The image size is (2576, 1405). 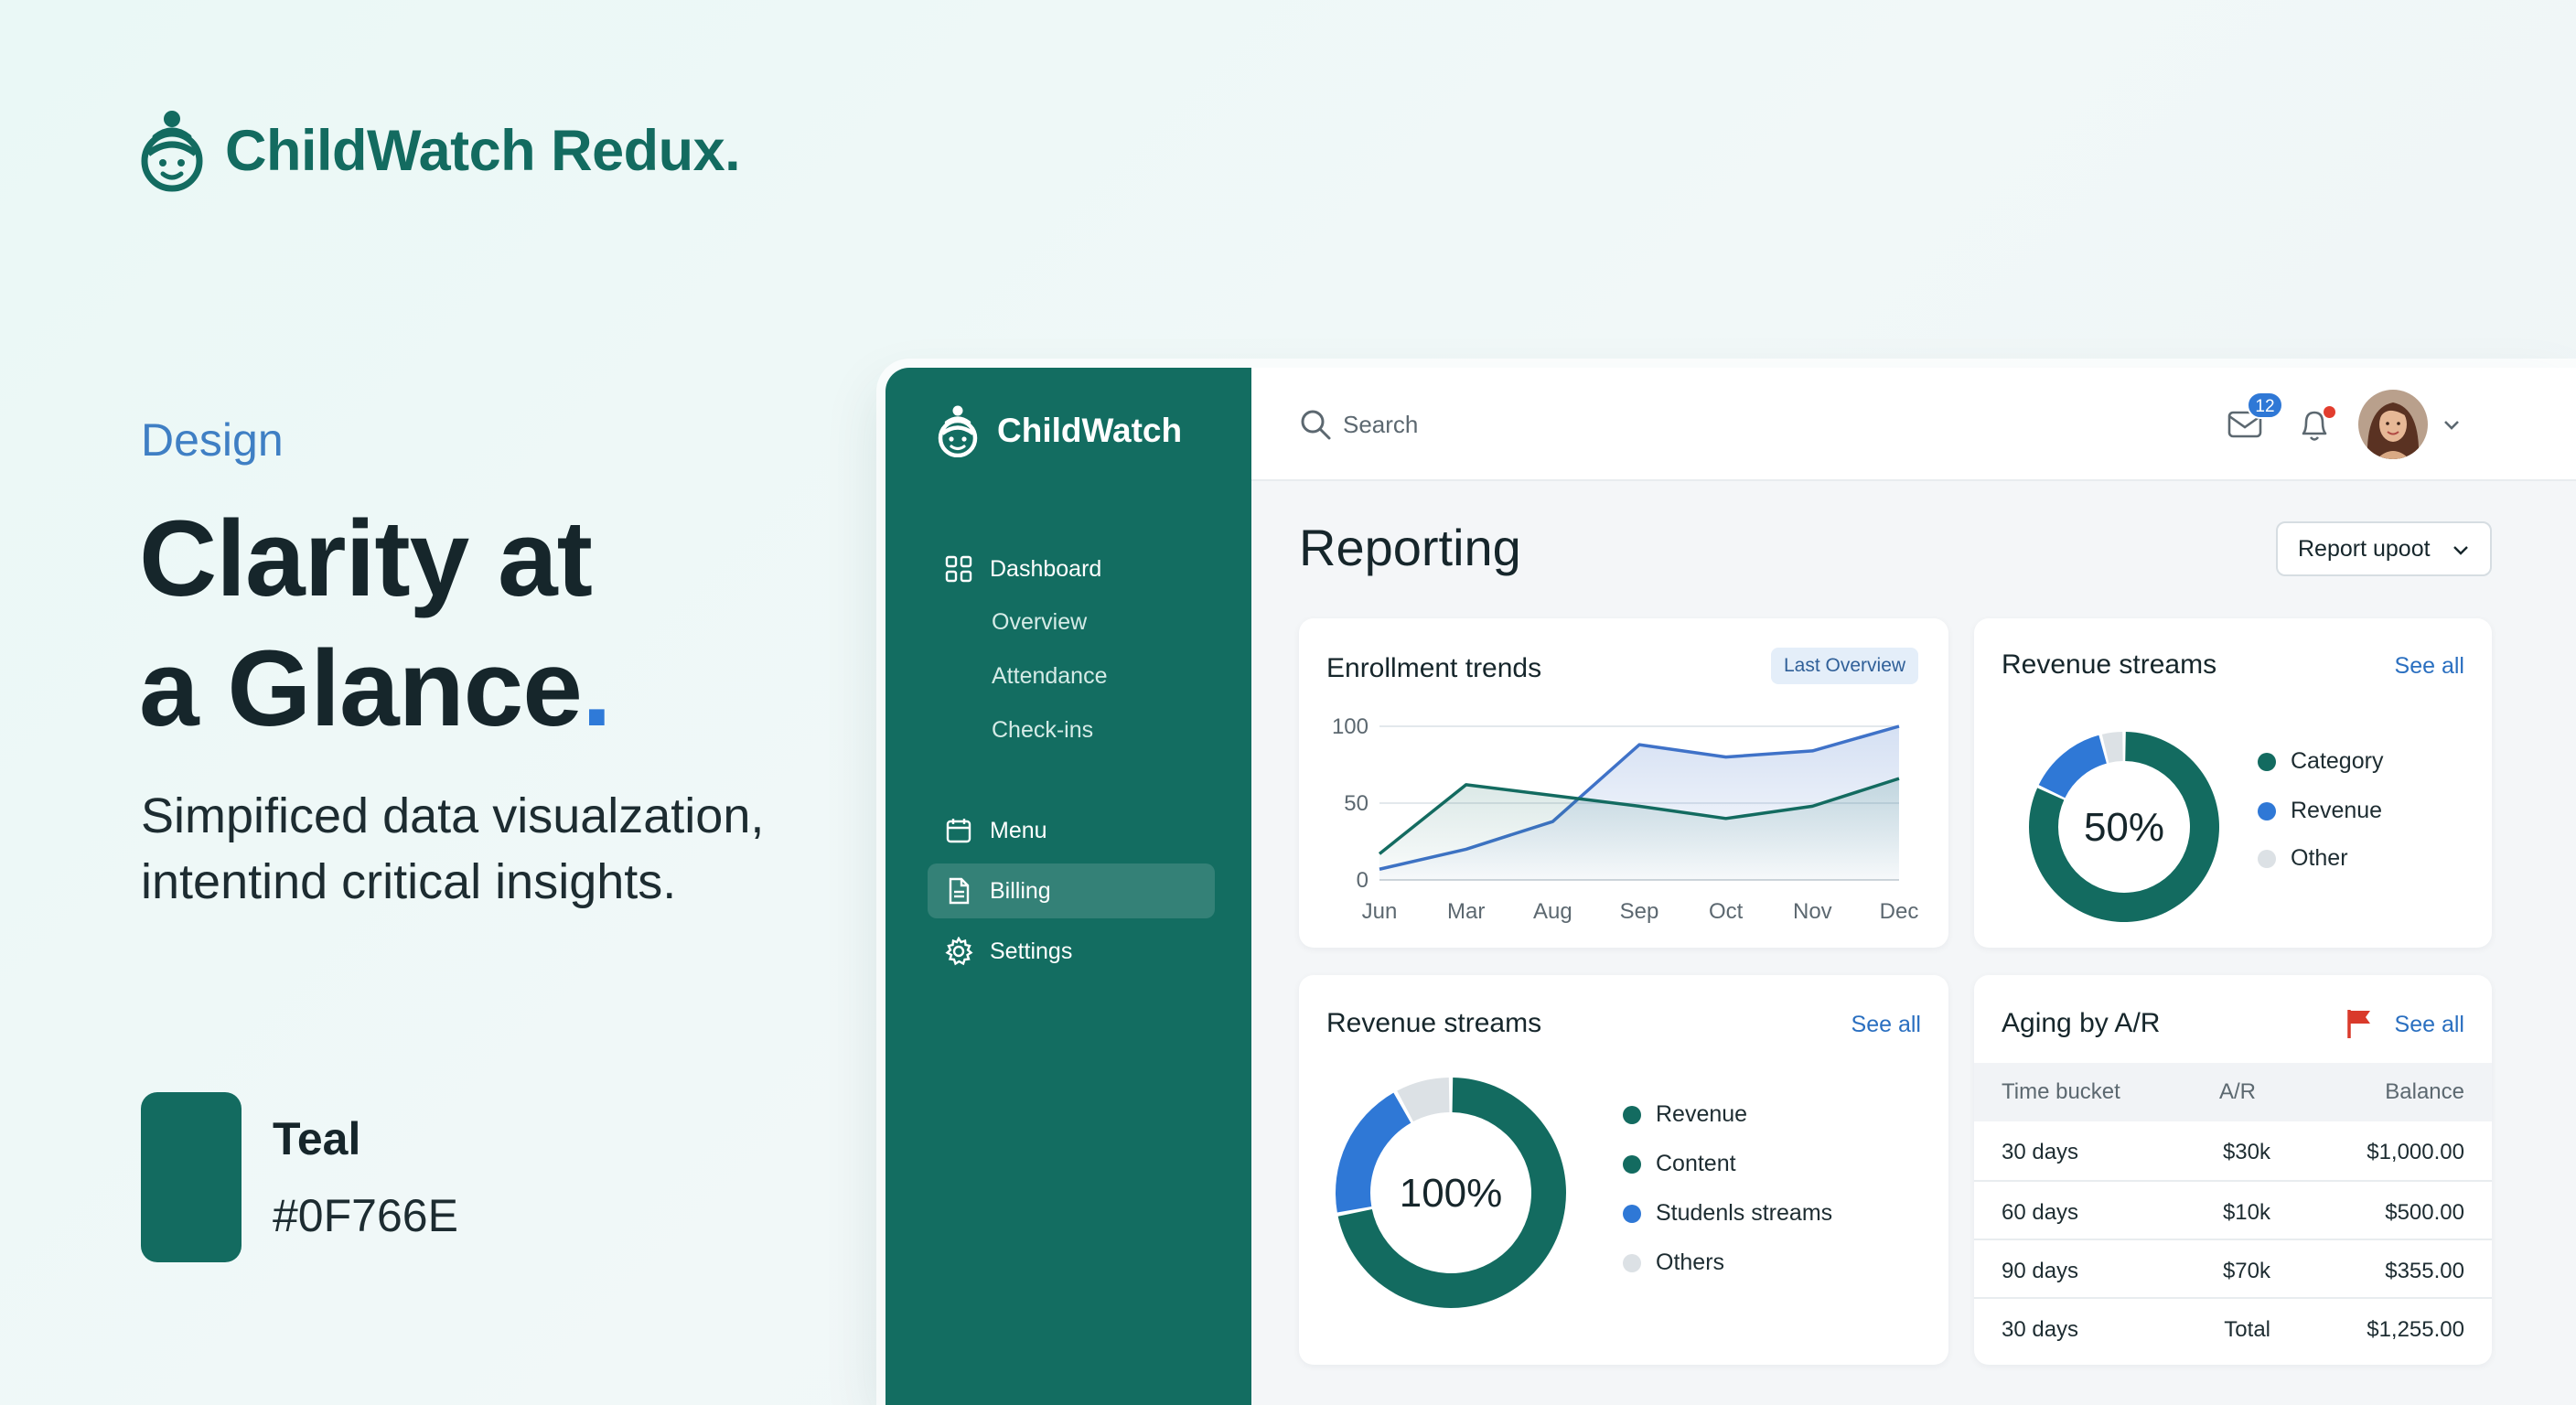 I want to click on sidebar-brand: ChildWatch, so click(x=1059, y=430).